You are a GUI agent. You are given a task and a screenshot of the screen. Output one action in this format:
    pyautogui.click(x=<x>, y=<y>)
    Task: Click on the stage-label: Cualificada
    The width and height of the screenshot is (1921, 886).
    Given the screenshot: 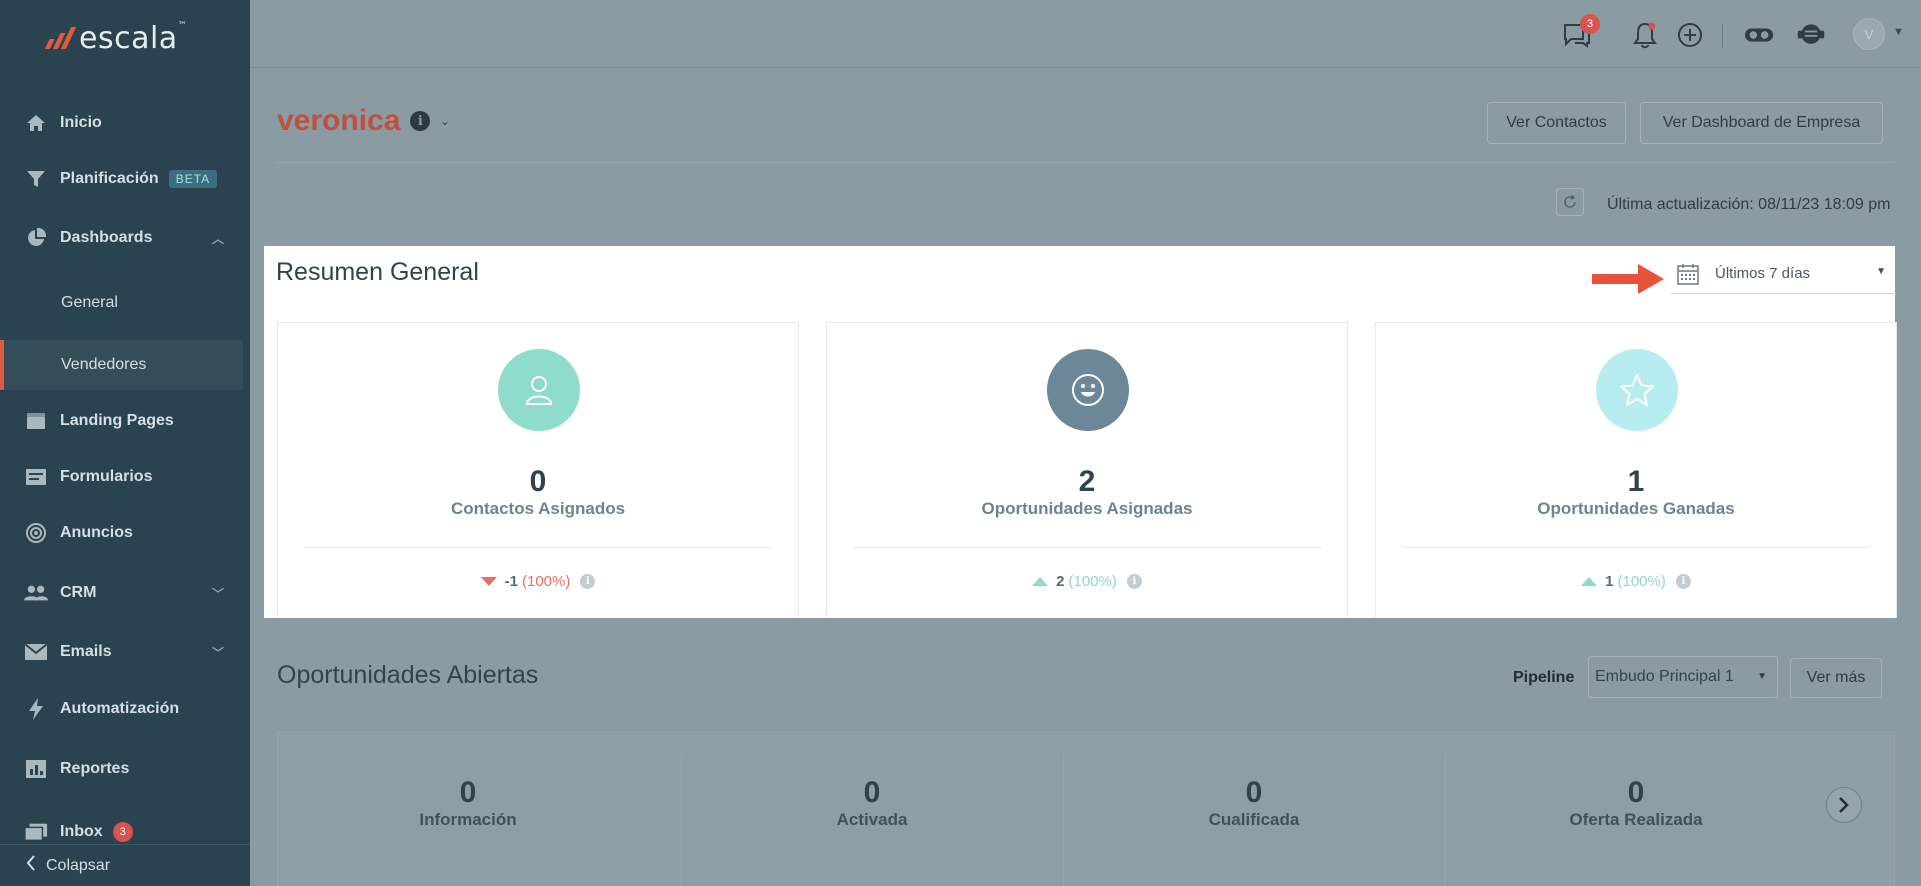 What is the action you would take?
    pyautogui.click(x=1254, y=819)
    